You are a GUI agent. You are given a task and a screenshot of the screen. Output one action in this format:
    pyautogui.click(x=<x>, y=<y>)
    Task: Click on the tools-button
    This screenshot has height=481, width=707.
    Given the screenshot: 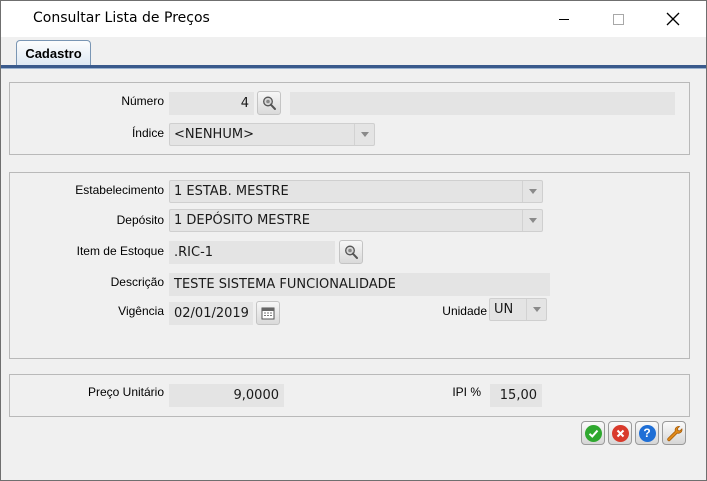 What is the action you would take?
    pyautogui.click(x=674, y=433)
    